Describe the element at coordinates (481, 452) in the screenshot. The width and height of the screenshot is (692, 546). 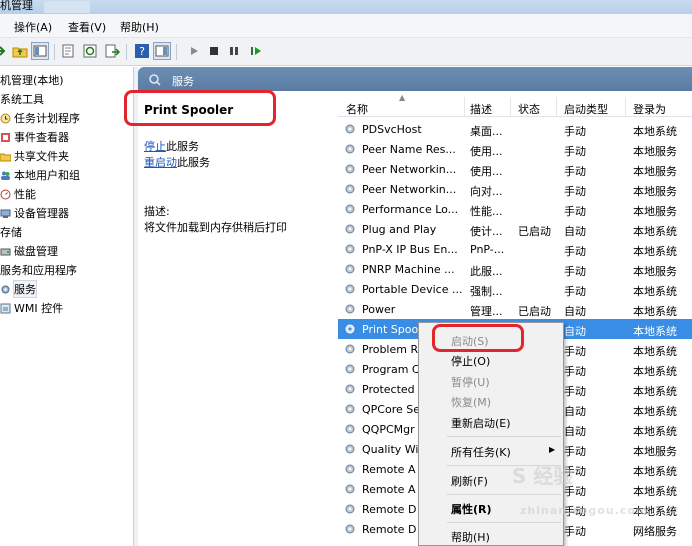
I see `context-menu-all-tasks: 所有任务(K)` at that location.